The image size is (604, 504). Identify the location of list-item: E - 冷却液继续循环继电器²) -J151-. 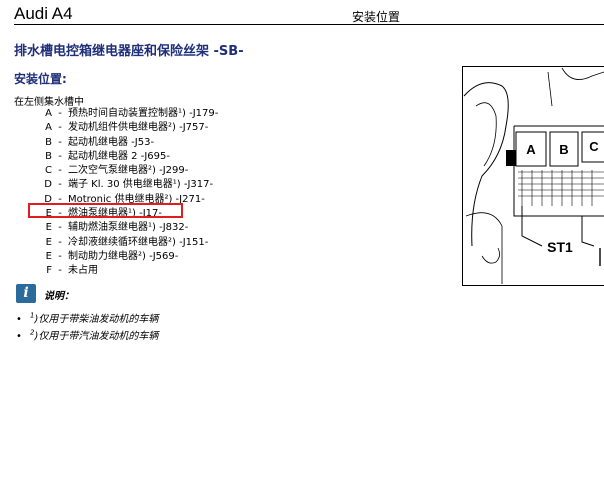
(126, 243).